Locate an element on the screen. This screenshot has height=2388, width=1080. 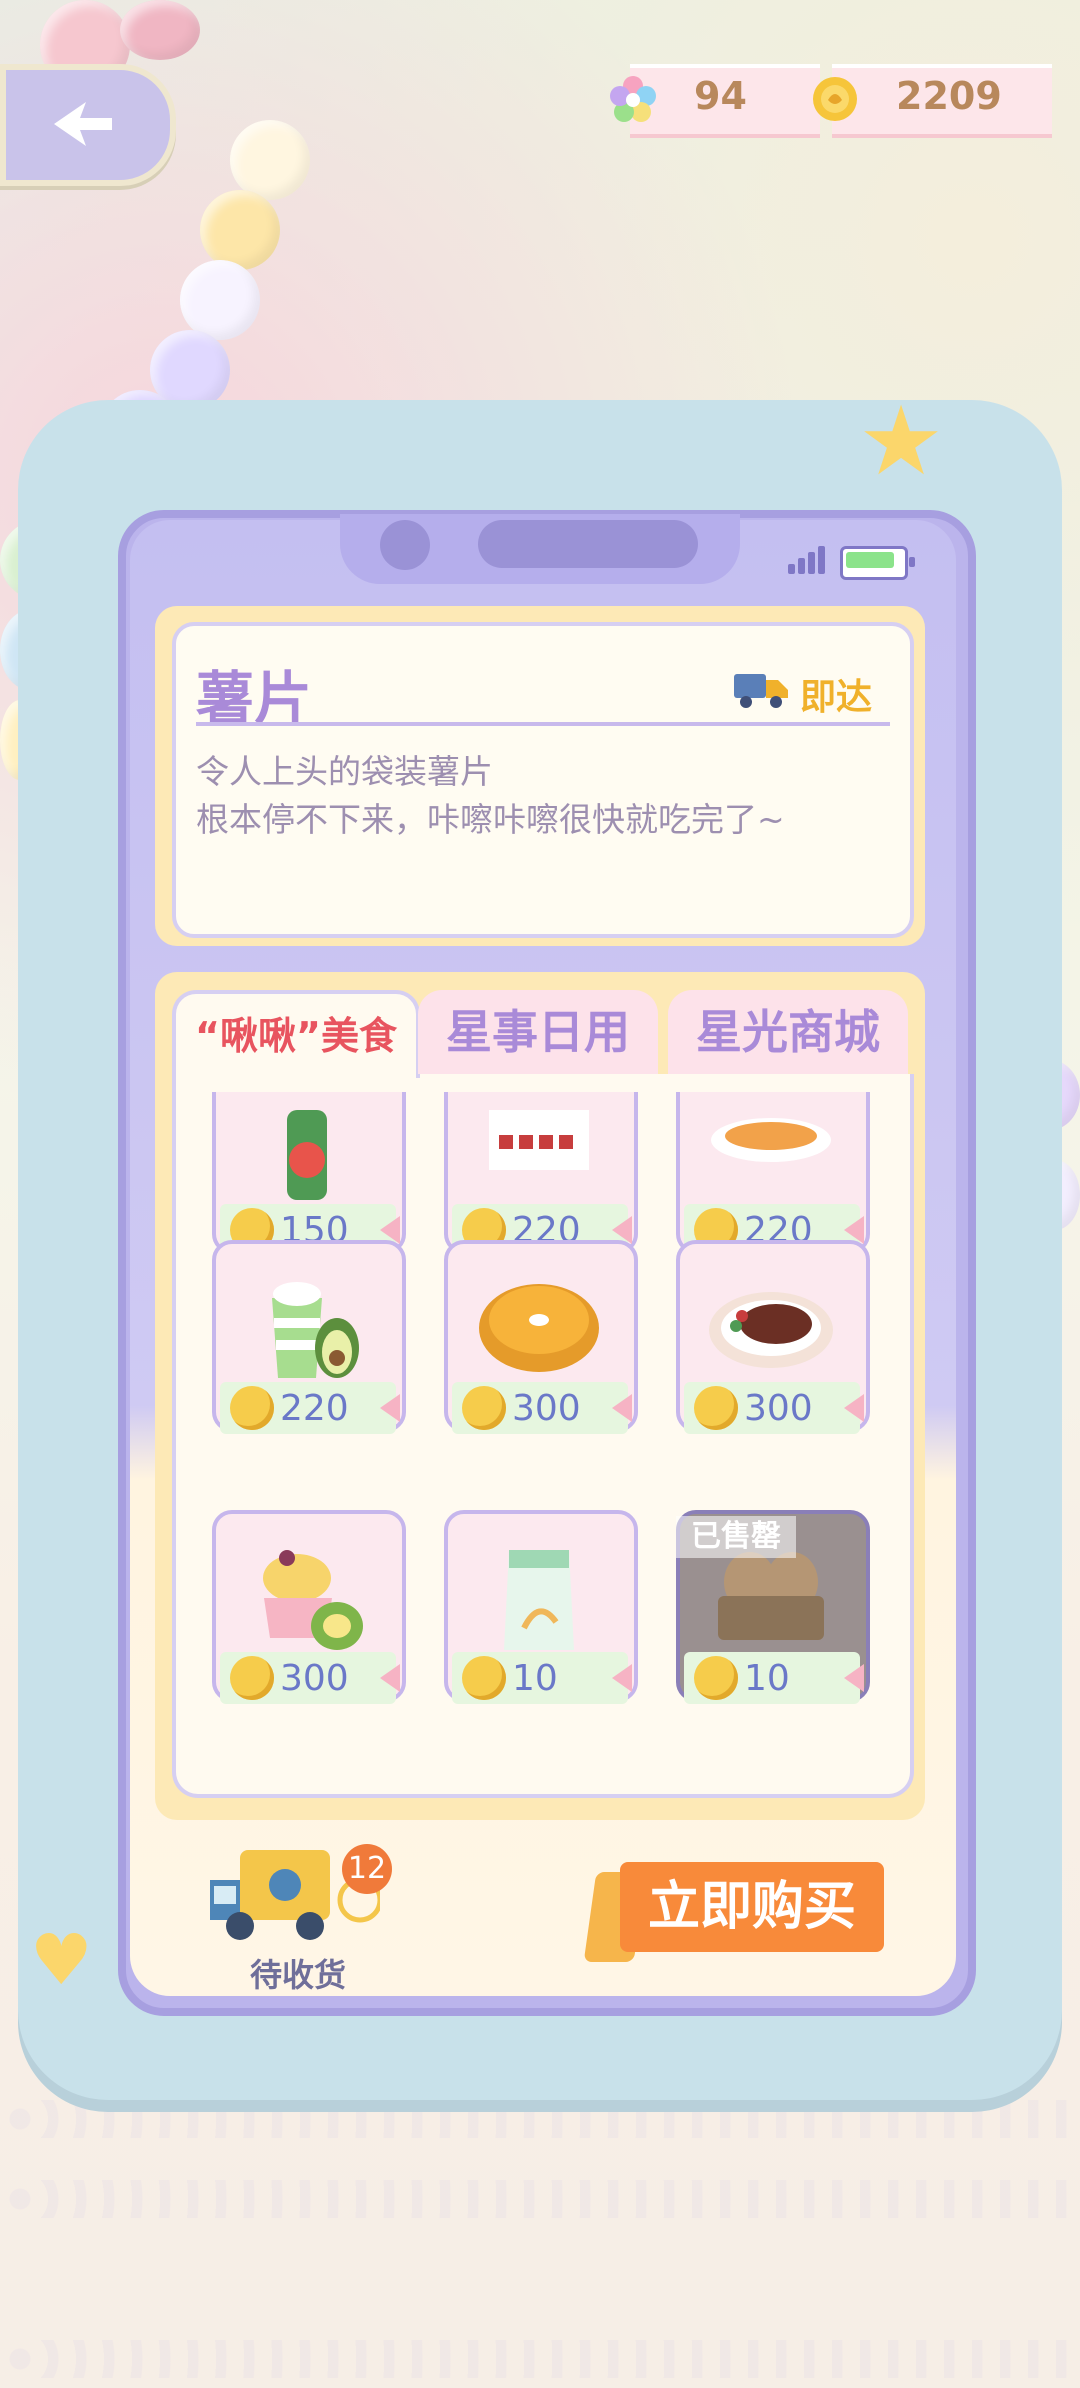
product-item: 10 is located at coordinates (541, 1610).